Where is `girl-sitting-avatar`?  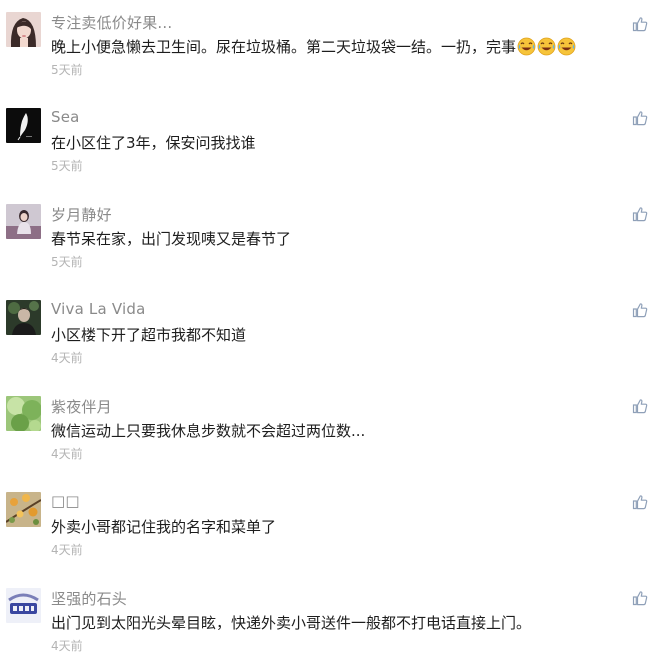
girl-sitting-avatar is located at coordinates (23, 221).